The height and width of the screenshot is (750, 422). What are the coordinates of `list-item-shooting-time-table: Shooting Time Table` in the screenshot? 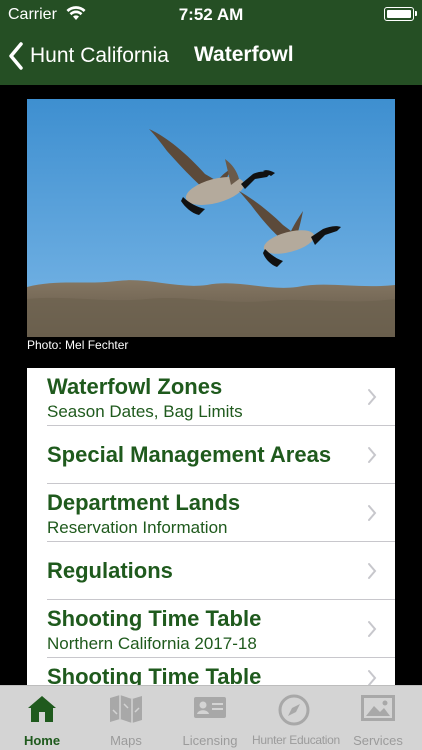 It's located at (211, 672).